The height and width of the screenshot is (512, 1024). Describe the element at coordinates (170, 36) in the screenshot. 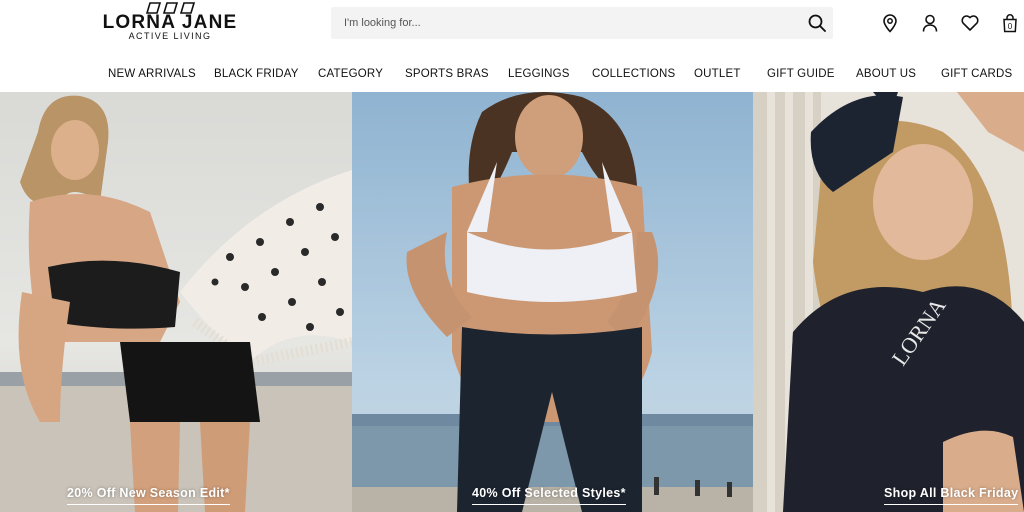

I see `brand-tagline: ACTIVE LIVING` at that location.